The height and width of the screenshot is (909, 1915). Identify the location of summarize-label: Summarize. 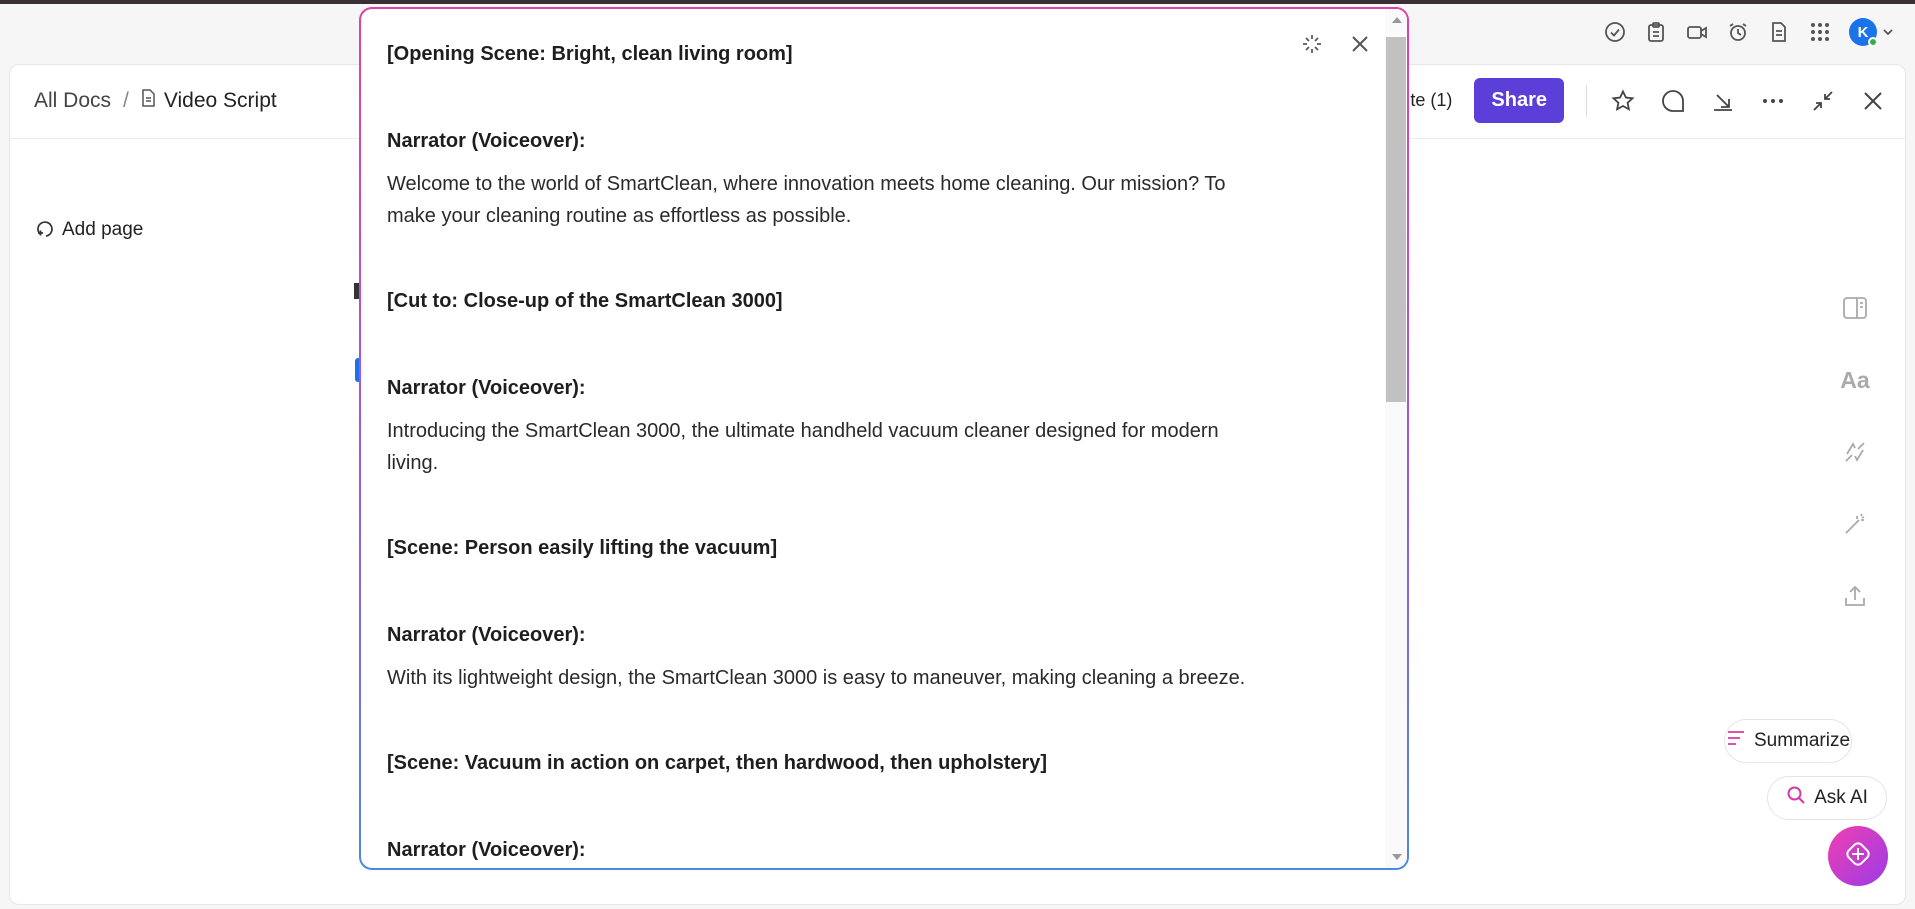
(1802, 740).